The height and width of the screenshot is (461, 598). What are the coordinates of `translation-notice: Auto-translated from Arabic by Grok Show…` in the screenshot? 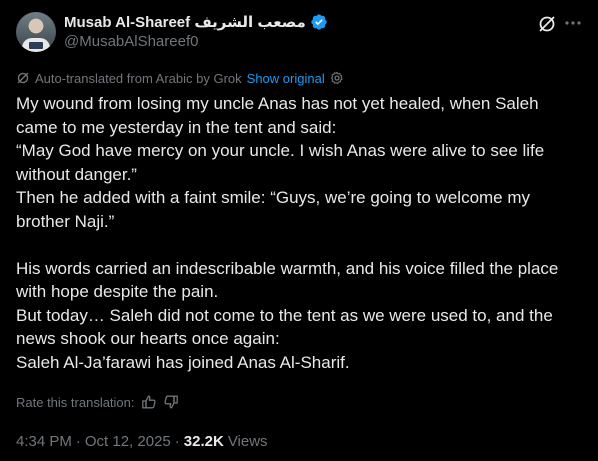 It's located at (180, 78).